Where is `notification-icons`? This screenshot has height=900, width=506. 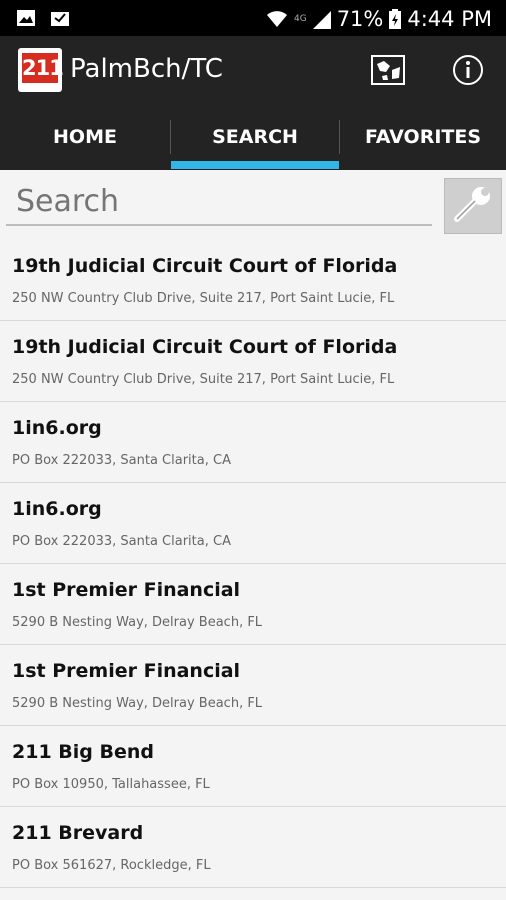
notification-icons is located at coordinates (43, 18).